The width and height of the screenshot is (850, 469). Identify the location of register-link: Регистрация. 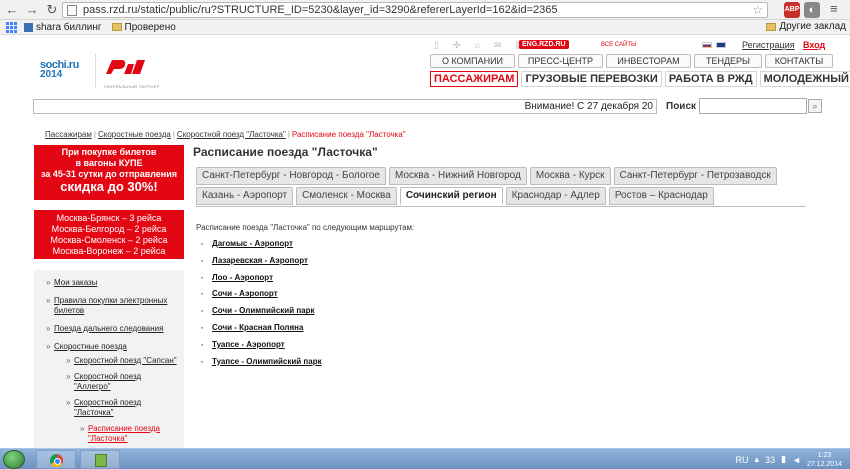
(768, 45).